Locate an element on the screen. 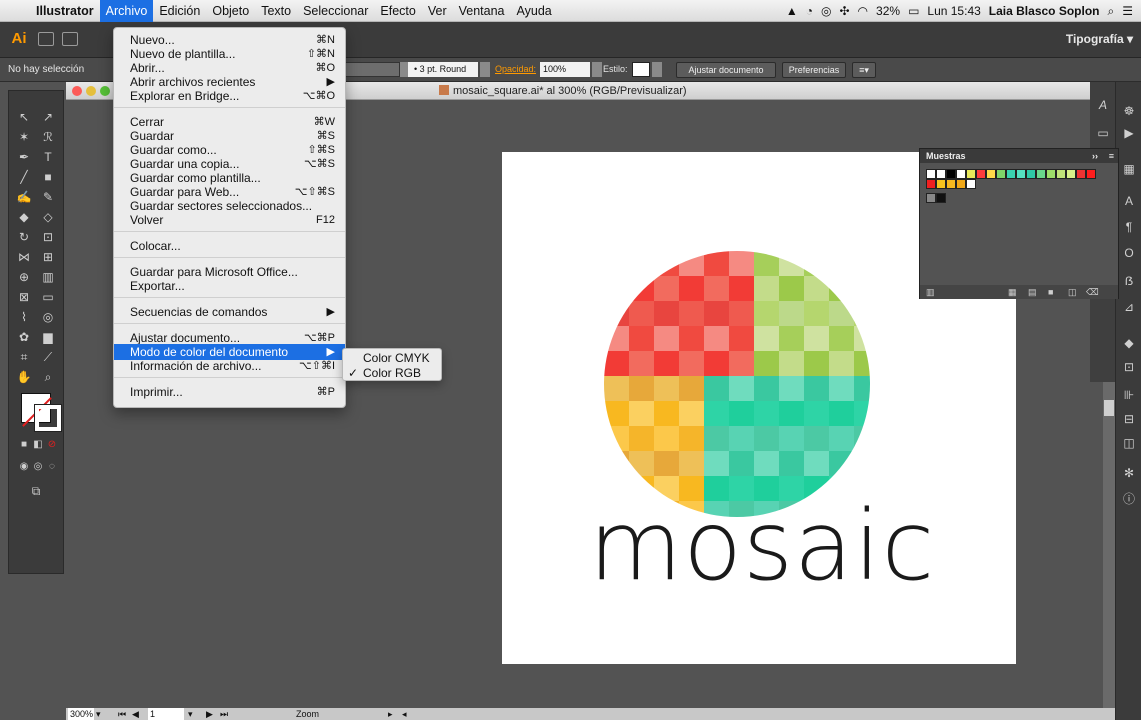 Image resolution: width=1141 pixels, height=720 pixels. character-icon: A is located at coordinates (1129, 201).